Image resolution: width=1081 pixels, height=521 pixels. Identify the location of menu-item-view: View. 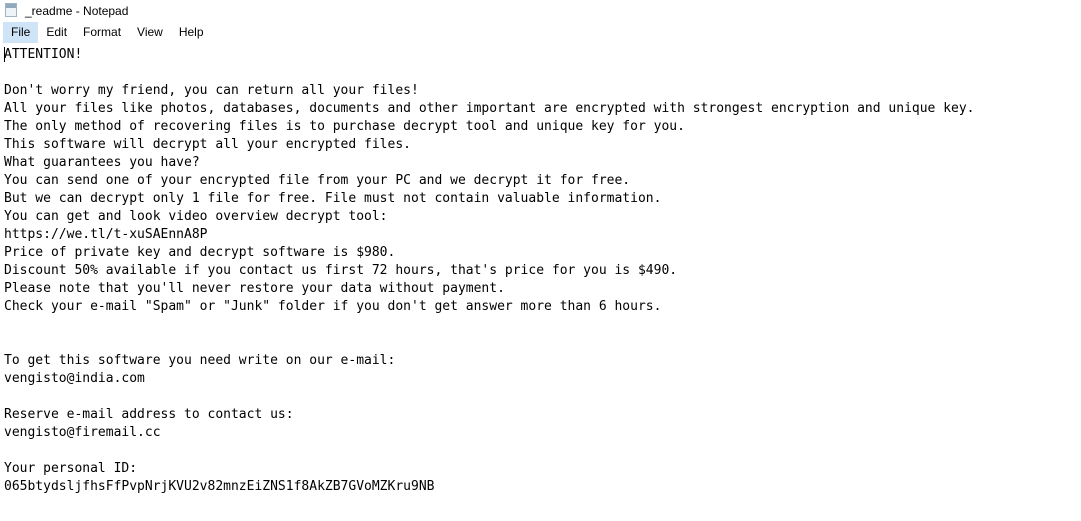
(150, 32).